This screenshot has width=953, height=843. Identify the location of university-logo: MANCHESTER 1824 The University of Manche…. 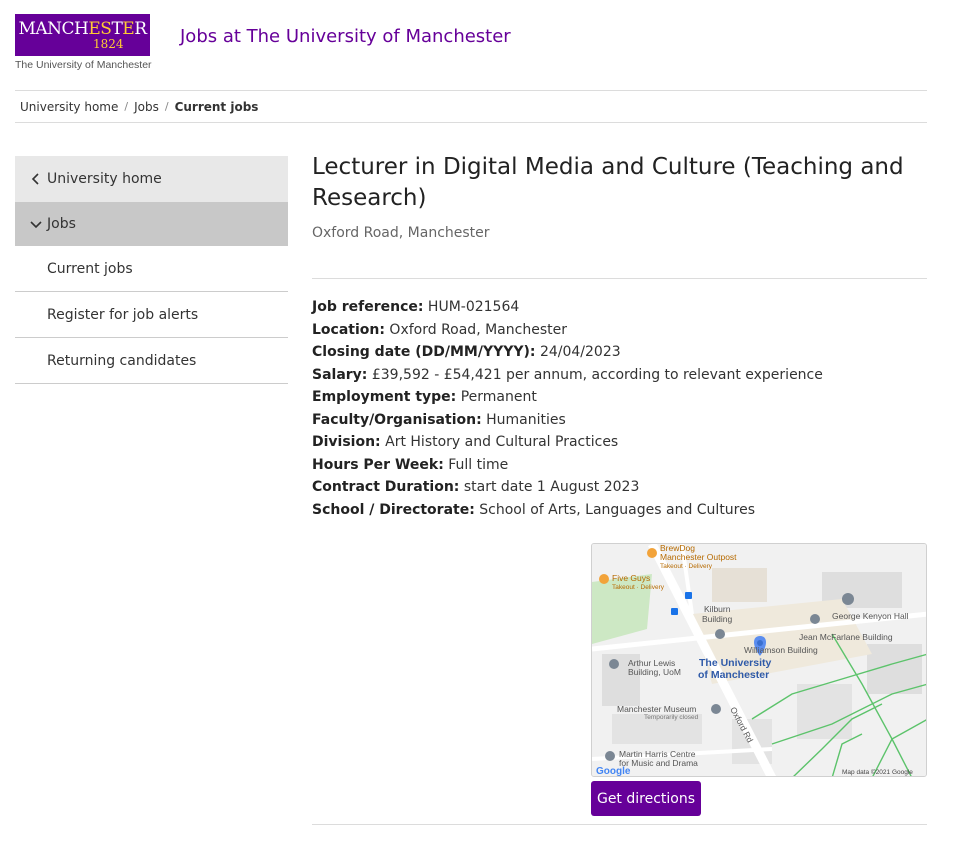
(83, 42).